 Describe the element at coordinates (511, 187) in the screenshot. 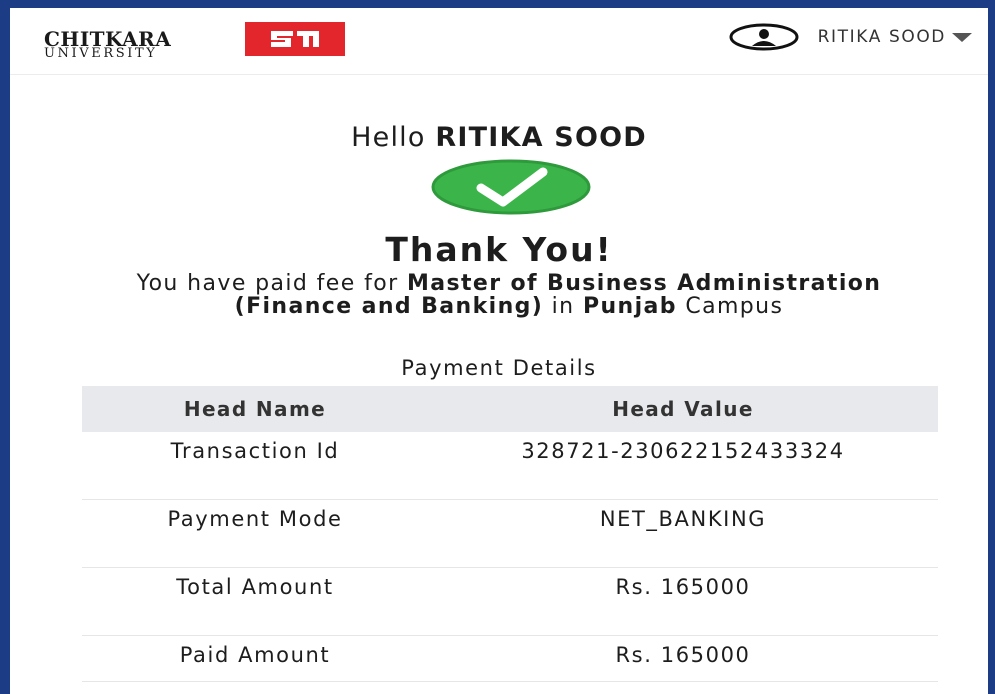

I see `check-circle-icon` at that location.